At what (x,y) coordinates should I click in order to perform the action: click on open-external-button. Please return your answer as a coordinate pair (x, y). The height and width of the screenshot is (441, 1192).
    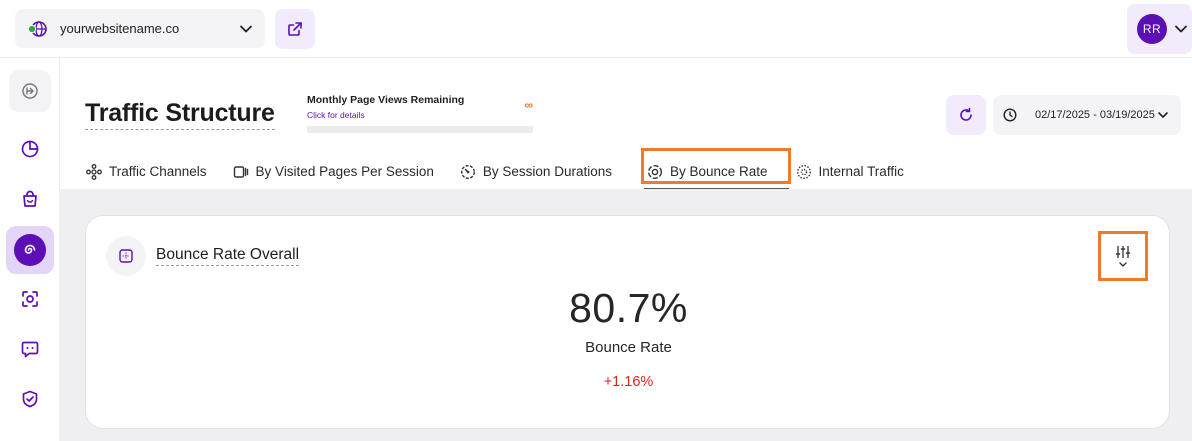
    Looking at the image, I should click on (295, 29).